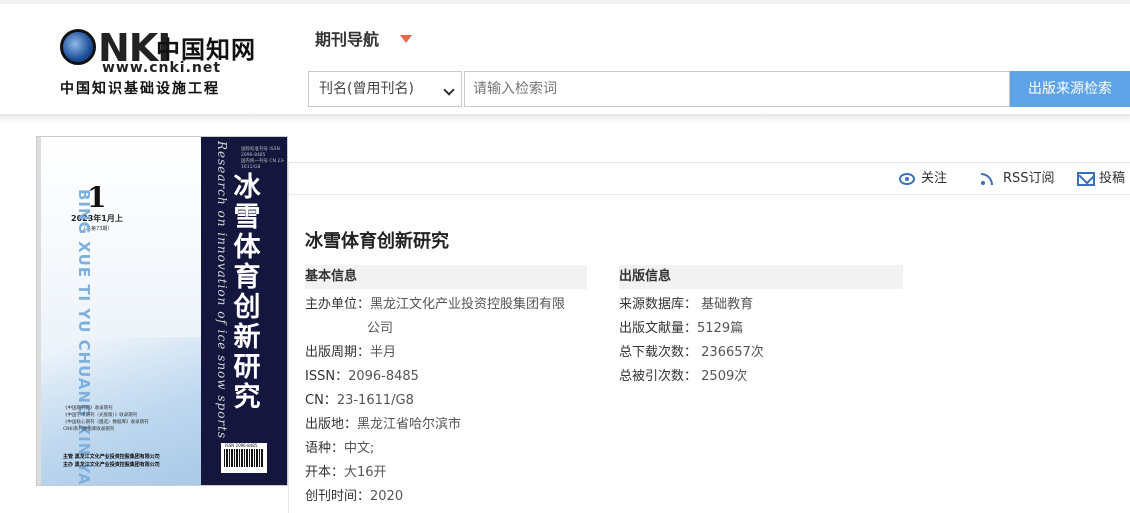  Describe the element at coordinates (658, 328) in the screenshot. I see `article-count-key: 出版文献量：` at that location.